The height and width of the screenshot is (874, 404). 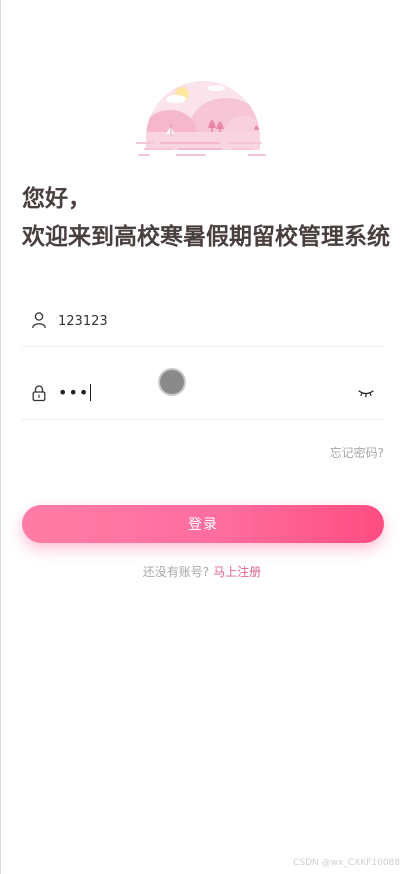 I want to click on lock-icon, so click(x=39, y=393).